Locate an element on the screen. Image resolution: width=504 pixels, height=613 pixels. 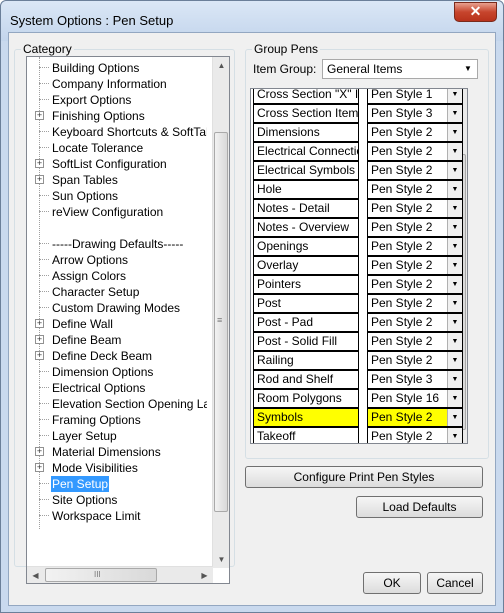
tree-item: reView Configuration is located at coordinates (117, 212).